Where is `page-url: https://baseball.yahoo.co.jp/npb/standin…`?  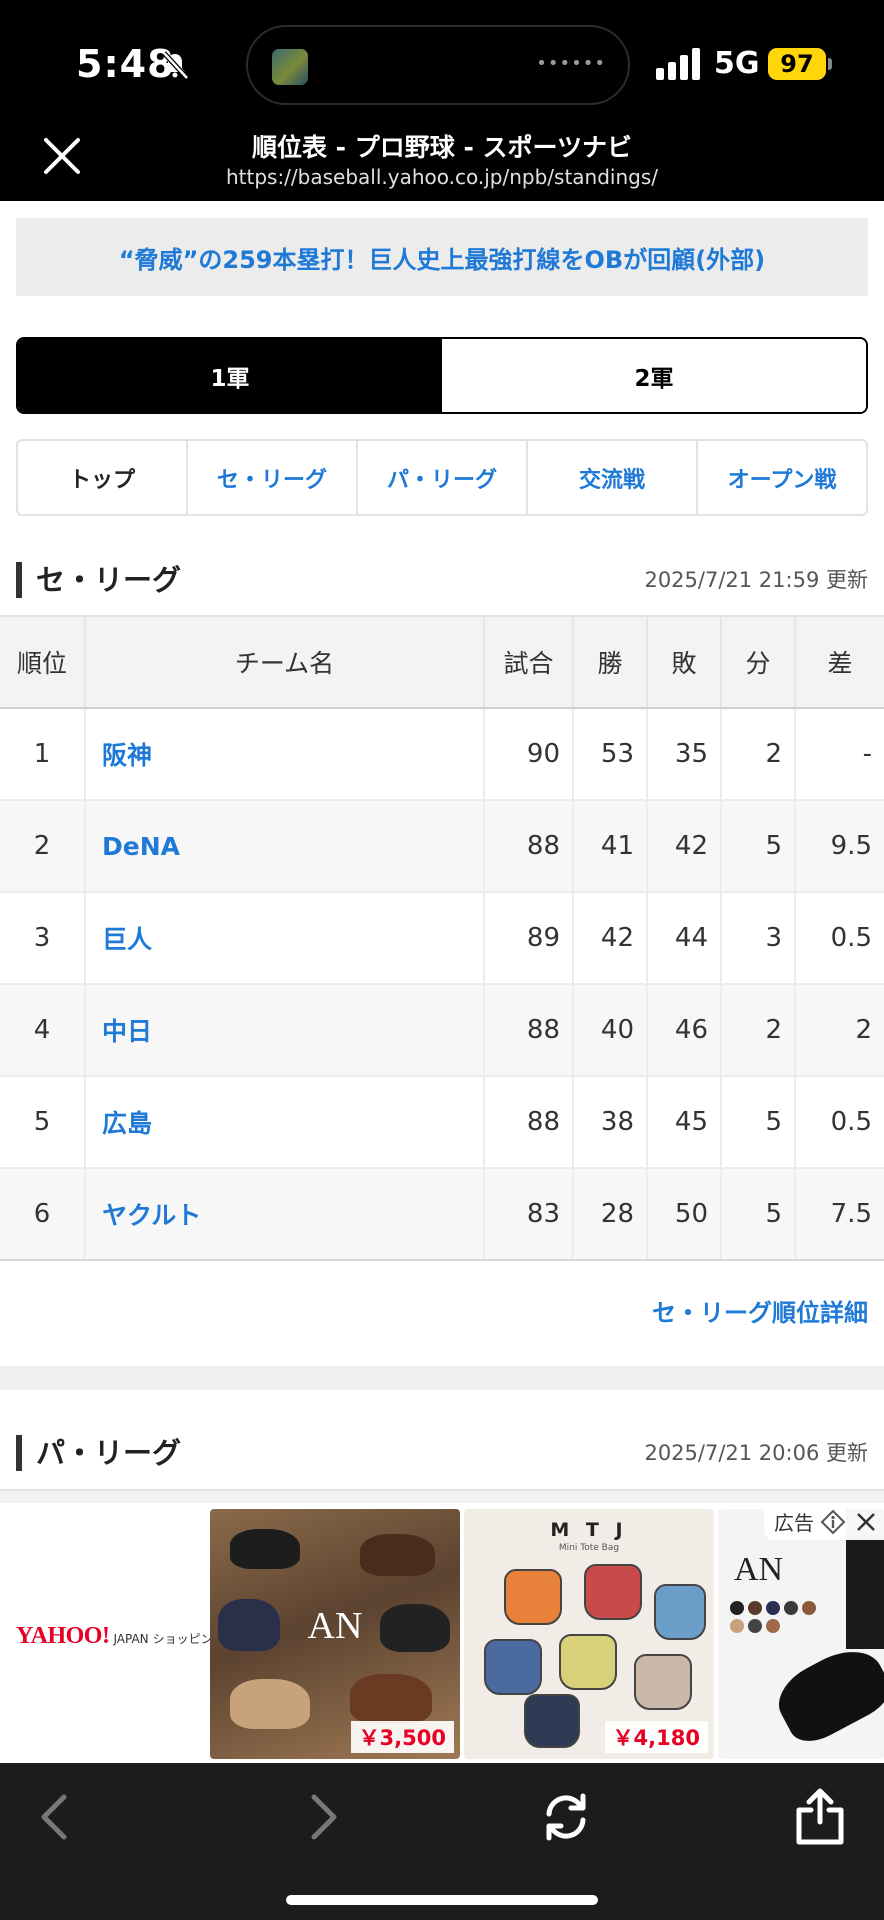 page-url: https://baseball.yahoo.co.jp/npb/standin… is located at coordinates (442, 177).